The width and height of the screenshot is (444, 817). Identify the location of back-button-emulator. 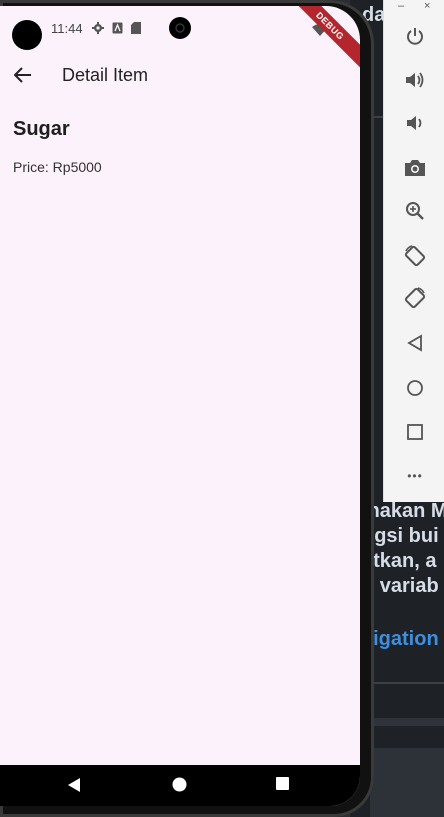
(415, 343).